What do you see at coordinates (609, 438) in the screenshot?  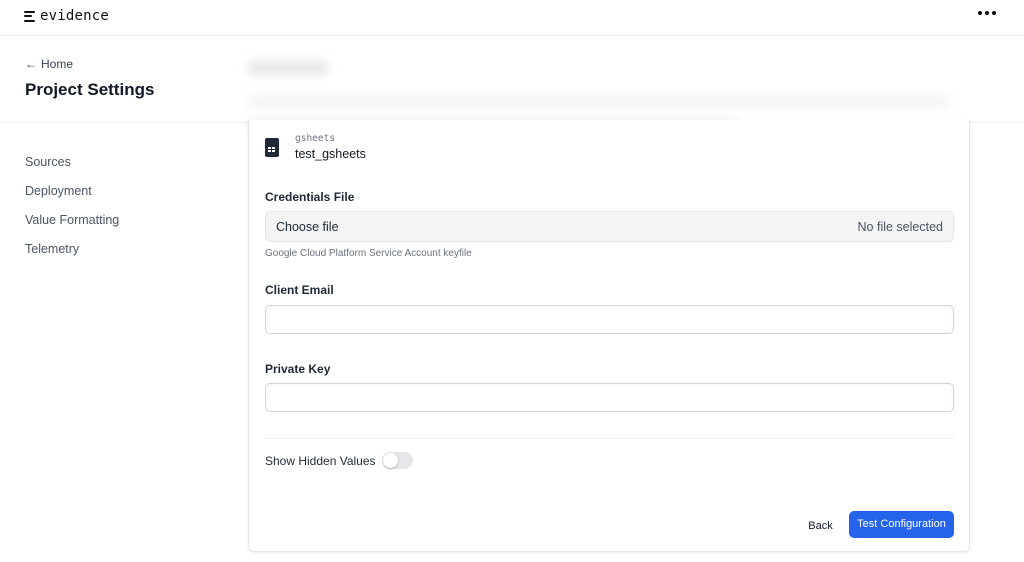 I see `divider` at bounding box center [609, 438].